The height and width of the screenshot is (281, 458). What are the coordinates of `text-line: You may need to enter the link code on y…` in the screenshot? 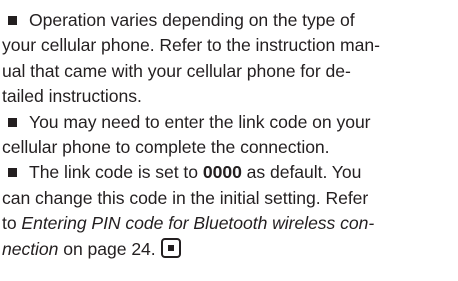 It's located at (230, 122).